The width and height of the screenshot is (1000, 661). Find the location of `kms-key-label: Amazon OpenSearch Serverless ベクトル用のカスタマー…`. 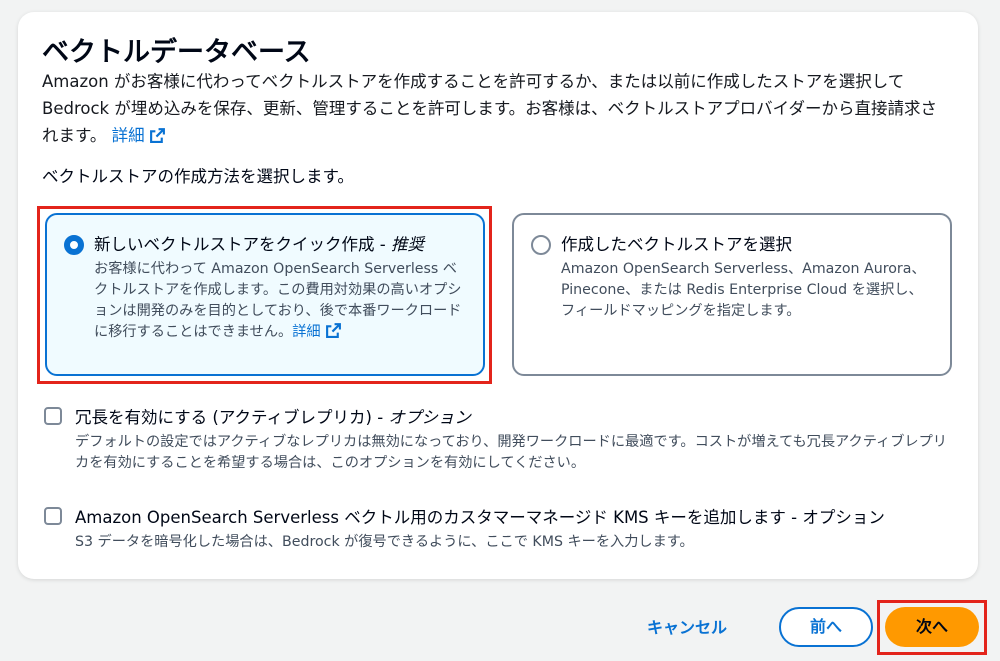

kms-key-label: Amazon OpenSearch Serverless ベクトル用のカスタマー… is located at coordinates (480, 517).